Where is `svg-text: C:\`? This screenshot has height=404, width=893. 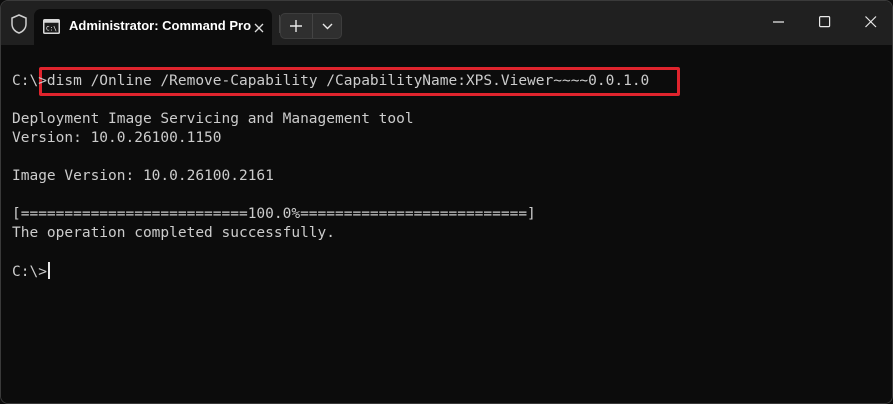
svg-text: C:\ is located at coordinates (51, 29).